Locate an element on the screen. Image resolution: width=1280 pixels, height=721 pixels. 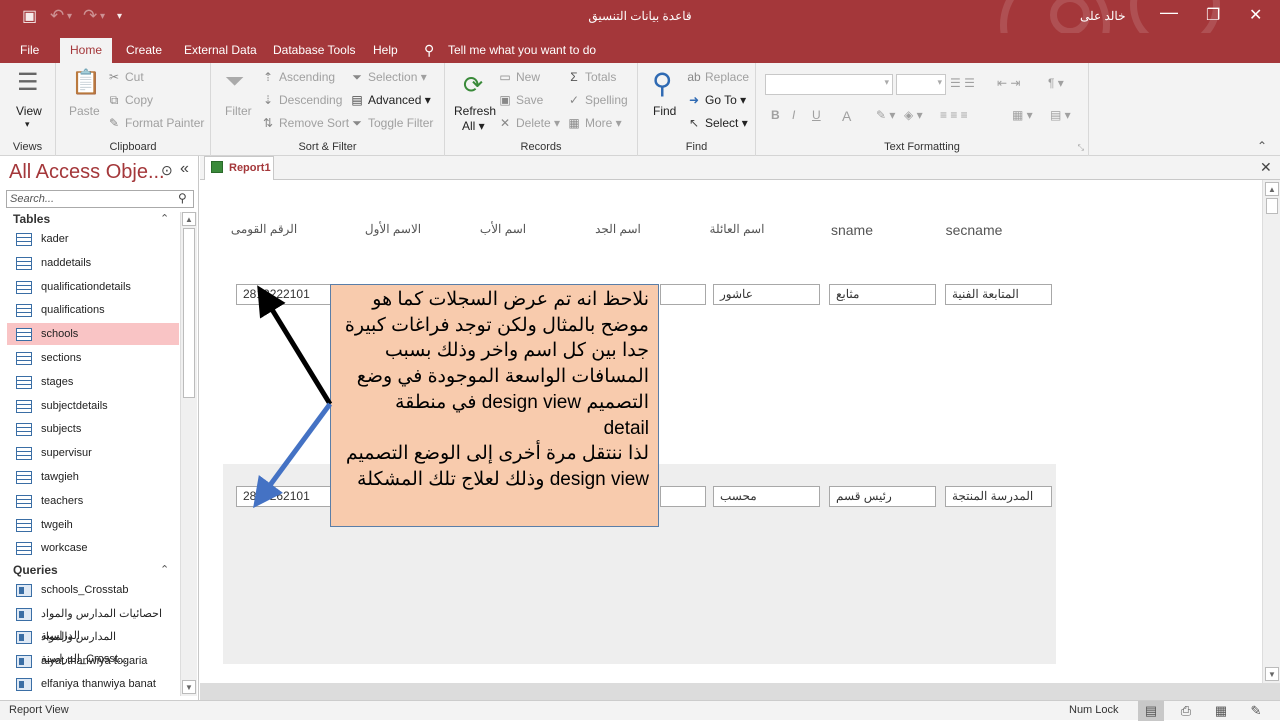
arrow-blue is located at coordinates (293, 455).